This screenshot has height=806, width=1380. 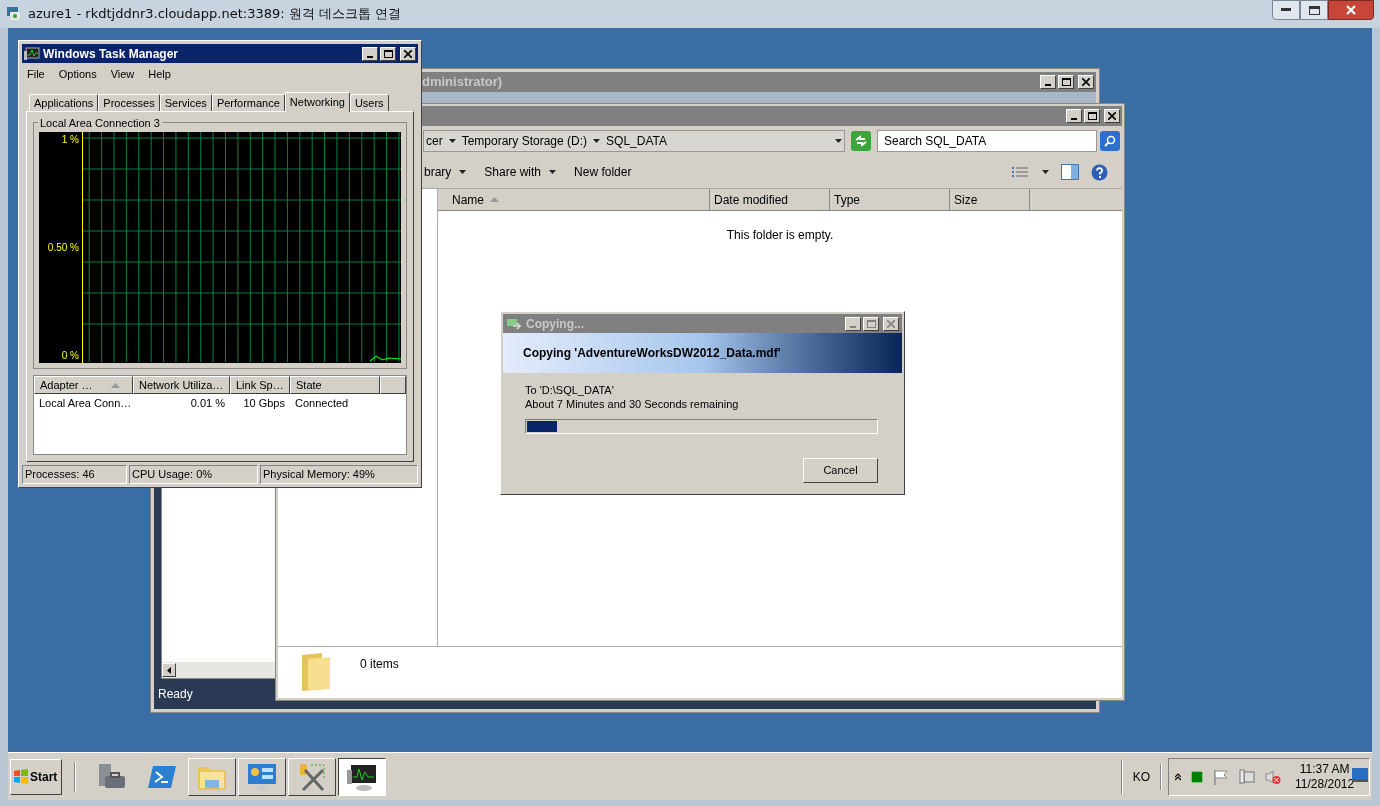 I want to click on search-icon, so click(x=1110, y=141).